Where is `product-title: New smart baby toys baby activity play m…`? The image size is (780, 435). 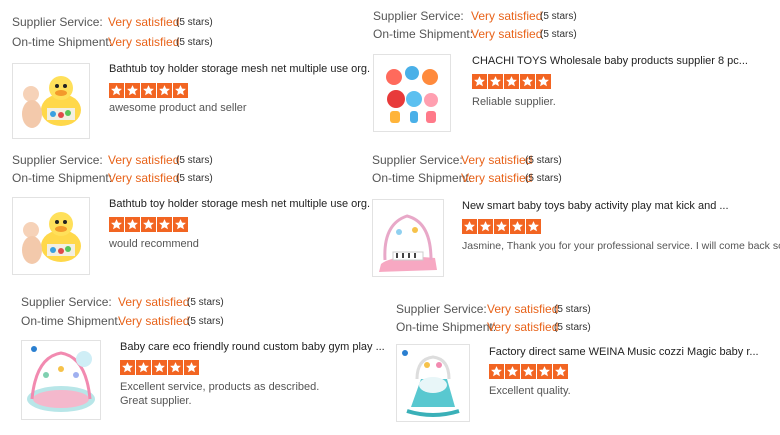
product-title: New smart baby toys baby activity play m… is located at coordinates (595, 206).